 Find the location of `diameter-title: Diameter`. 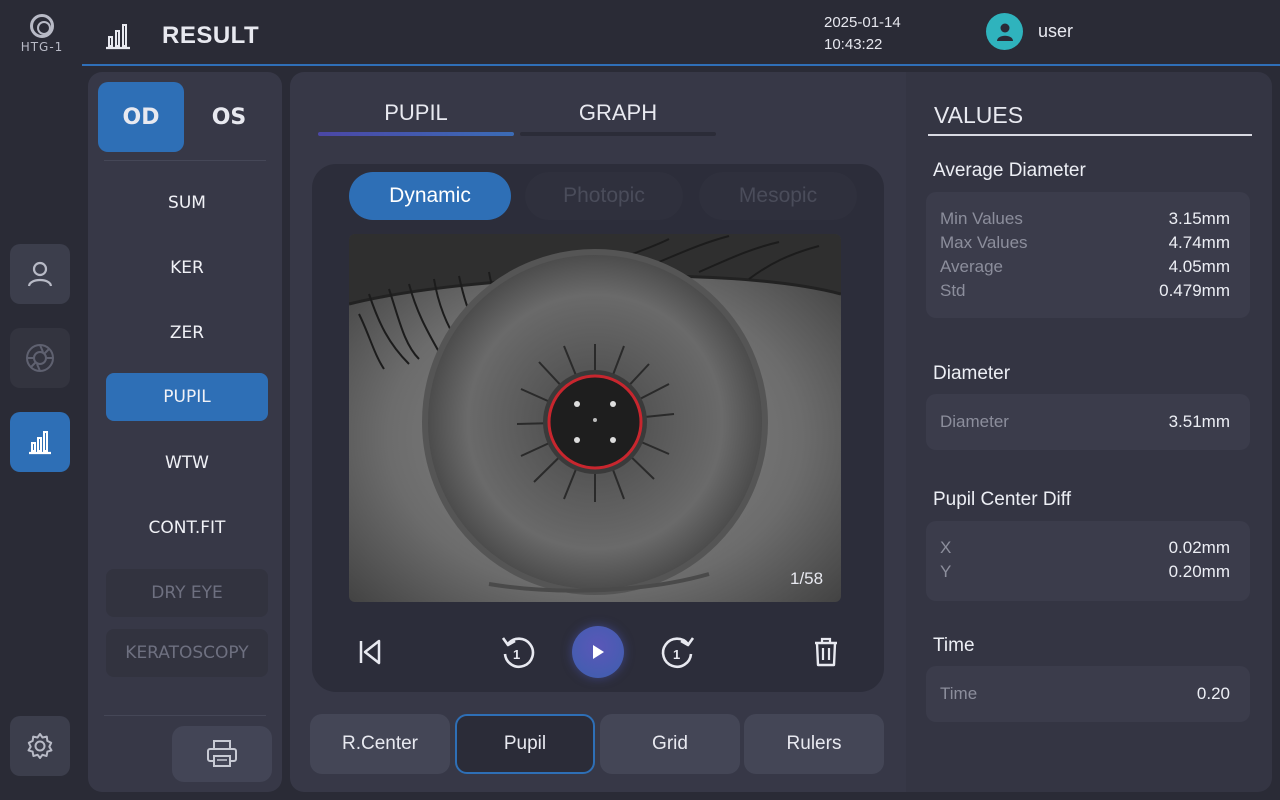

diameter-title: Diameter is located at coordinates (972, 373).